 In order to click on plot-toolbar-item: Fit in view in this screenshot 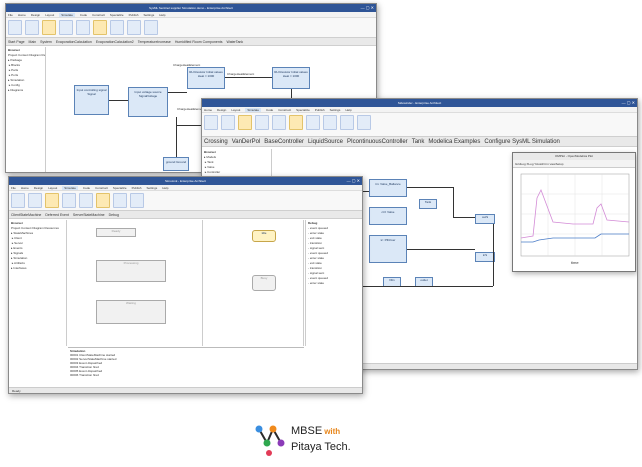, I will do `click(548, 164)`.